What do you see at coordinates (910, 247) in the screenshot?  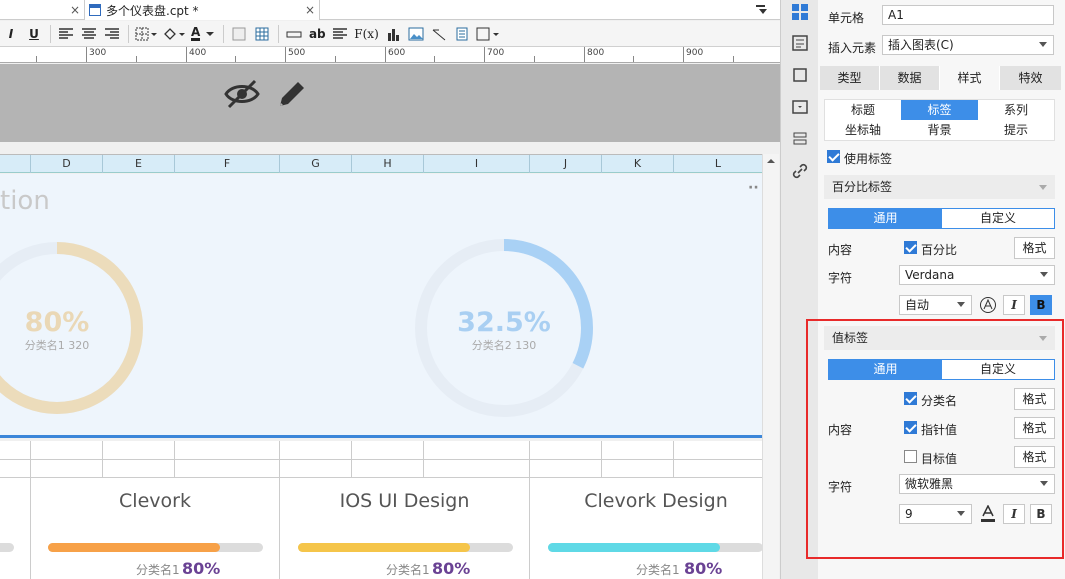 I see `percent-checkbox` at bounding box center [910, 247].